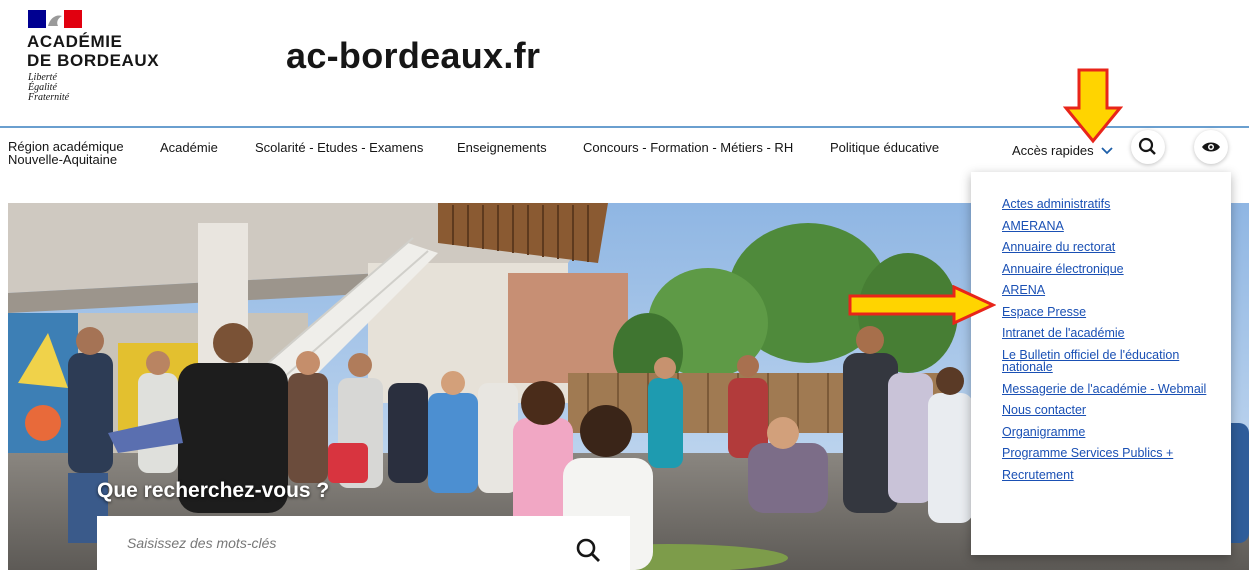 The width and height of the screenshot is (1249, 570). Describe the element at coordinates (1063, 269) in the screenshot. I see `quick-access-link-annuaire-electronique: Annuaire électronique` at that location.